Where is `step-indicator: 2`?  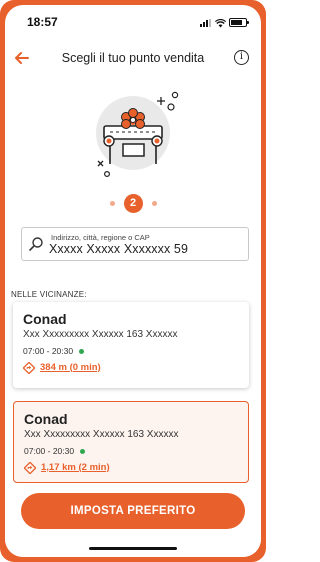
step-indicator: 2 is located at coordinates (133, 203).